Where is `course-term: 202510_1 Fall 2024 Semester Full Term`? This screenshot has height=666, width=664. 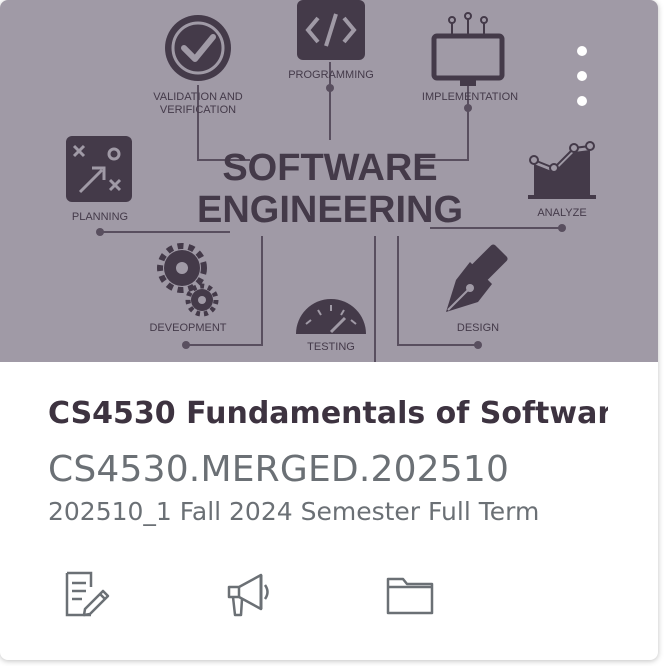
course-term: 202510_1 Fall 2024 Semester Full Term is located at coordinates (294, 511).